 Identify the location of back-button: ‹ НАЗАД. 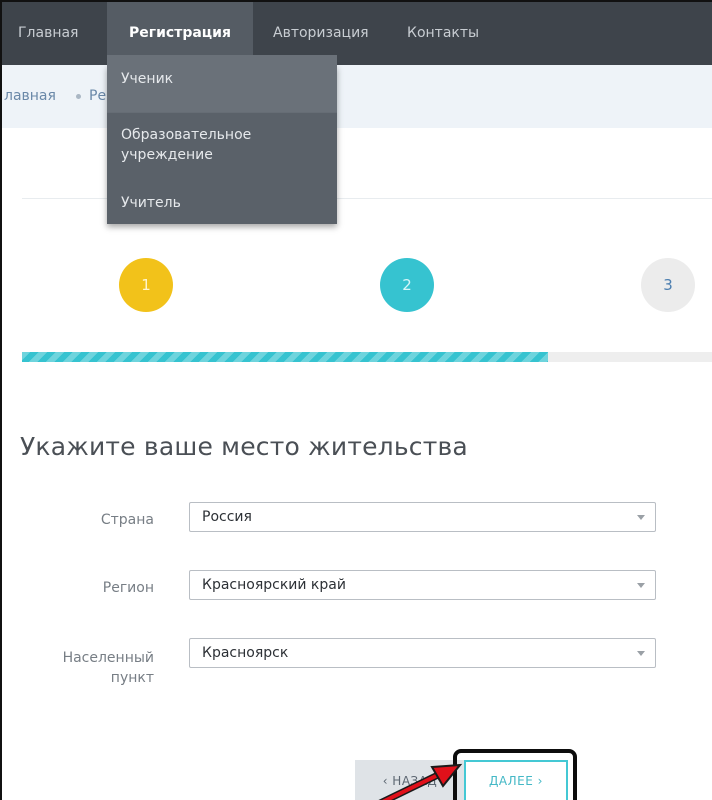
(410, 780).